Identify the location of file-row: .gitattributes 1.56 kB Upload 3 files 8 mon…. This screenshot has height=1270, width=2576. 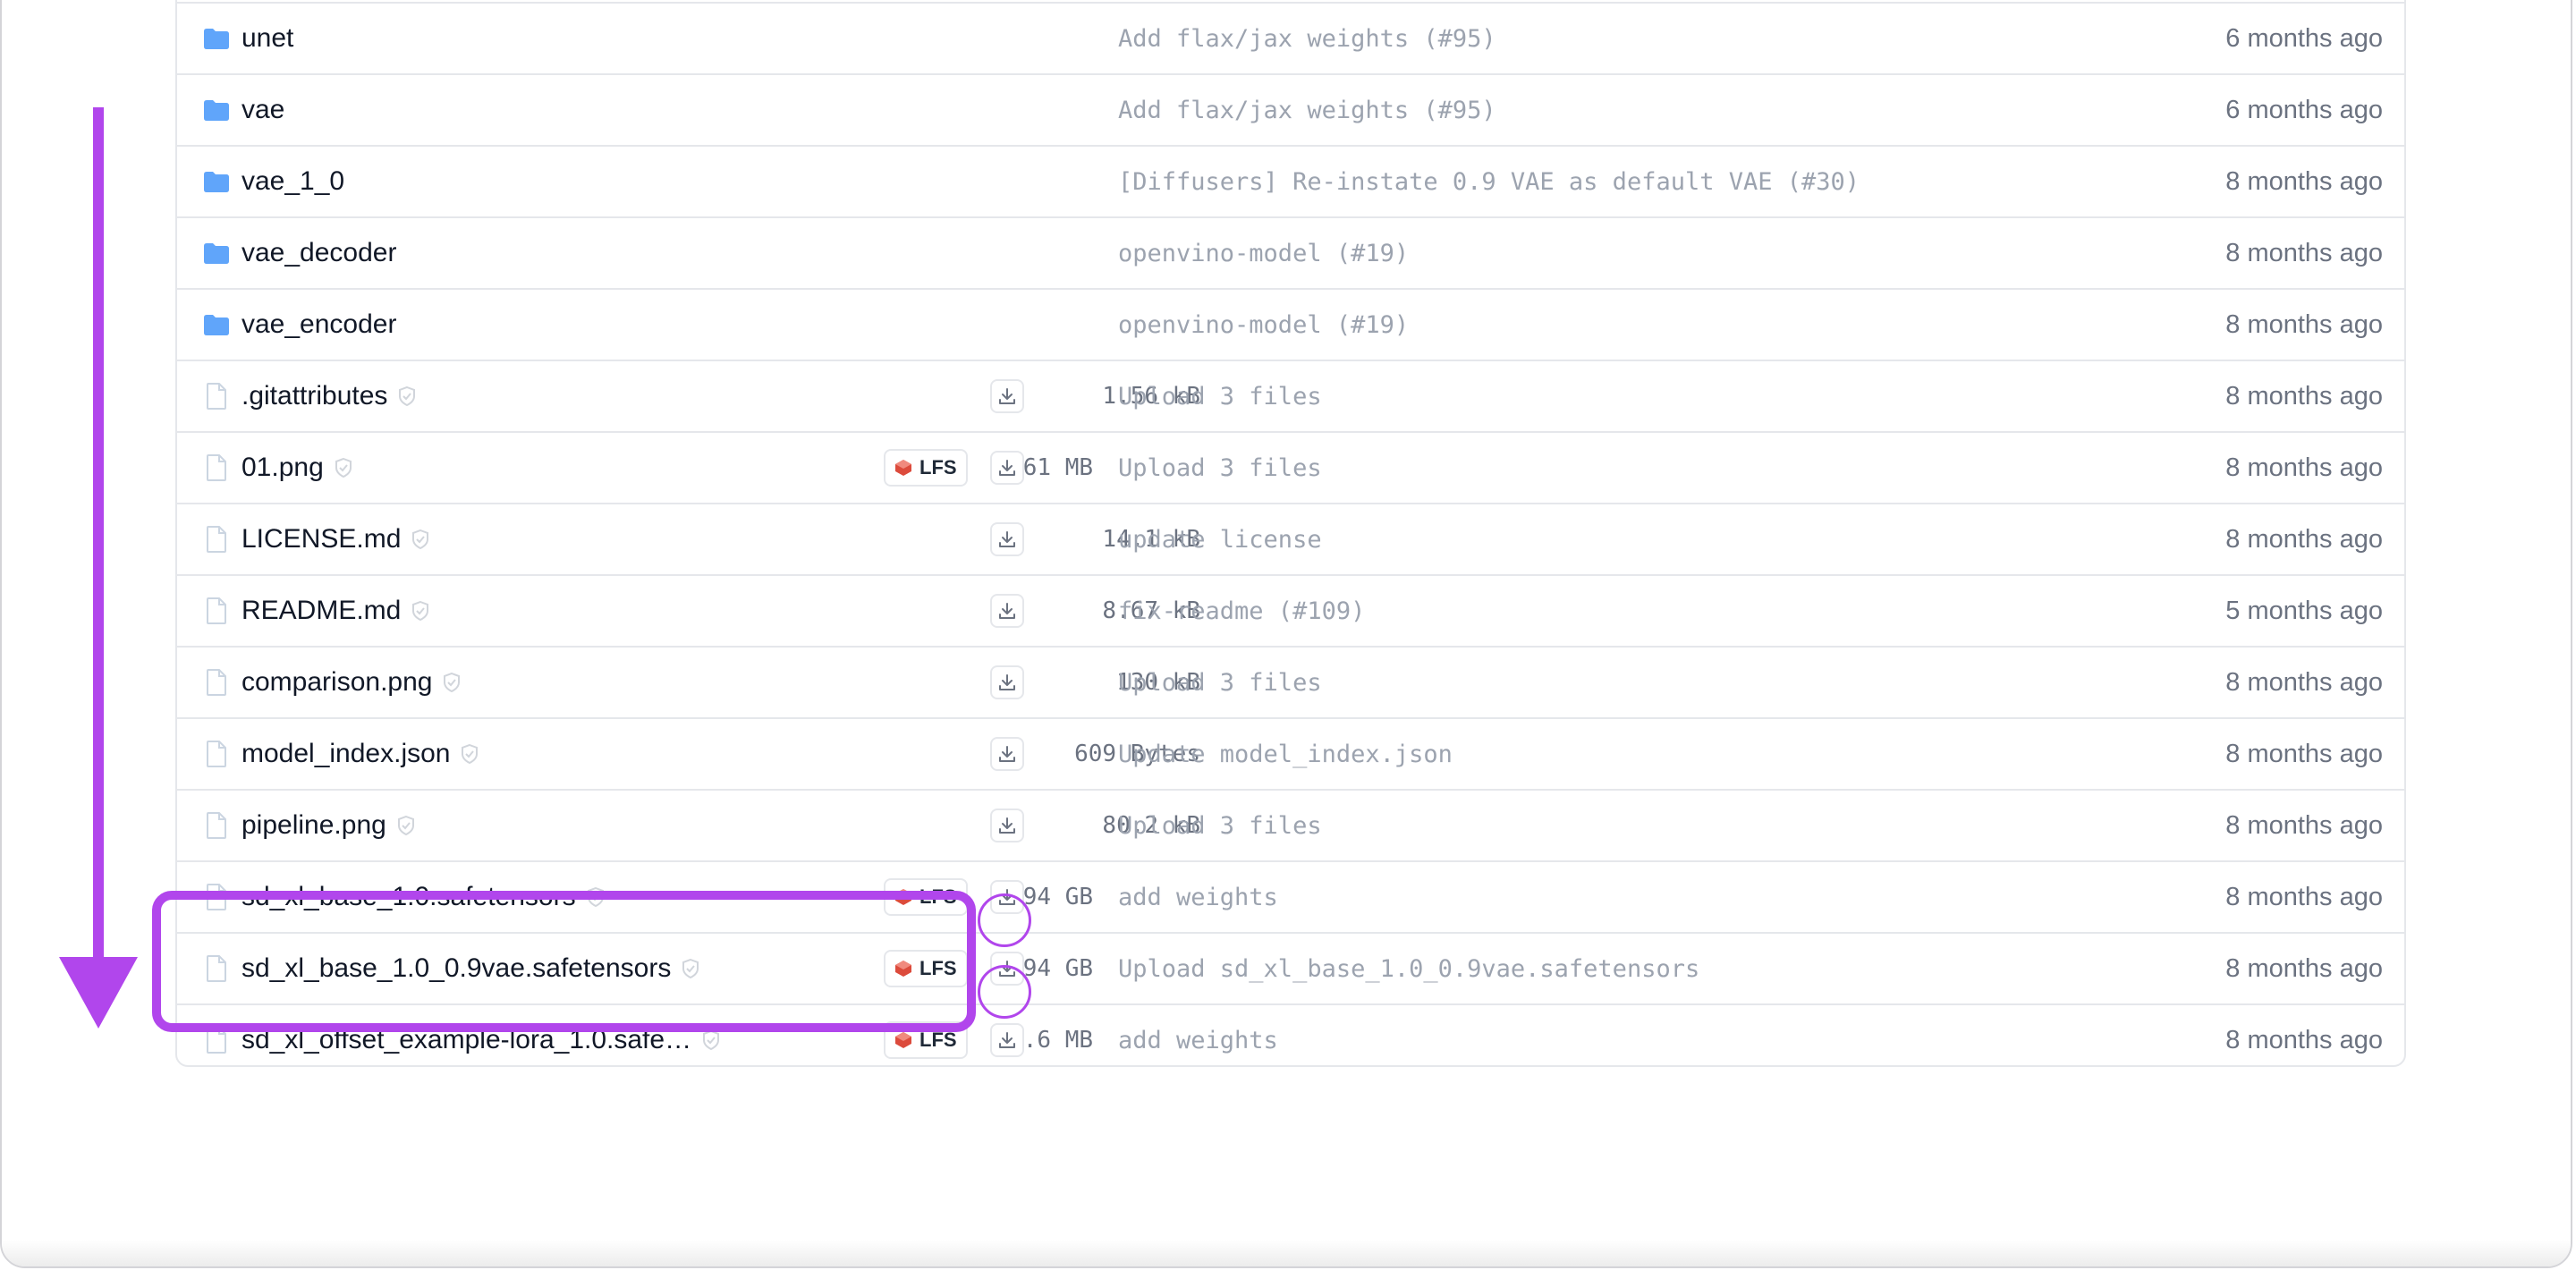
(1290, 395).